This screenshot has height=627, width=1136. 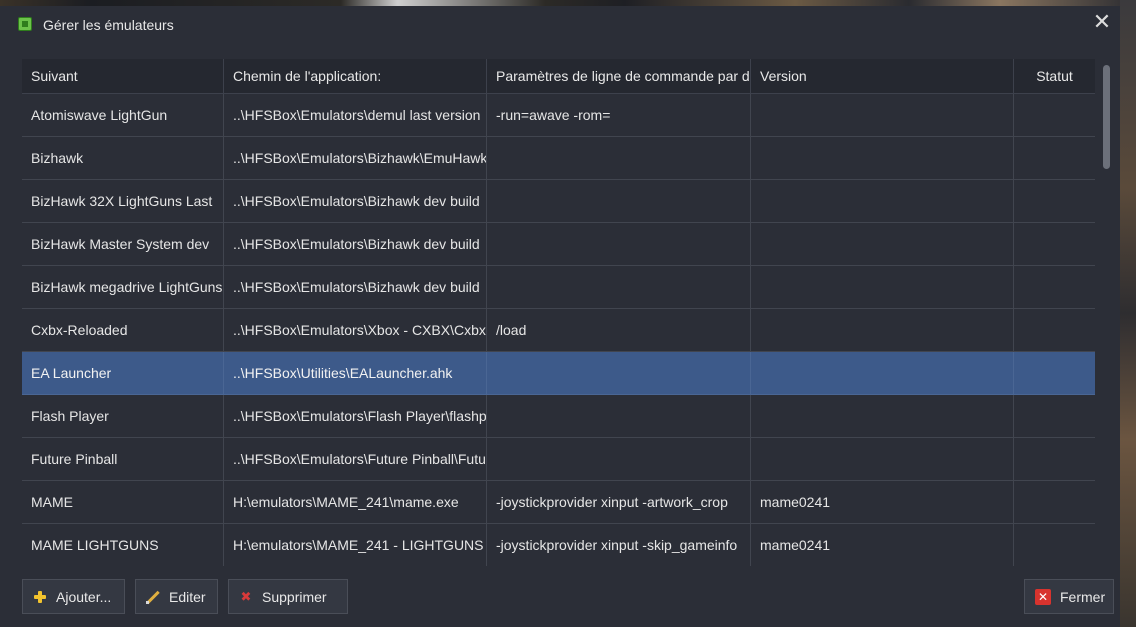 I want to click on close-icon: ✕, so click(x=1102, y=22).